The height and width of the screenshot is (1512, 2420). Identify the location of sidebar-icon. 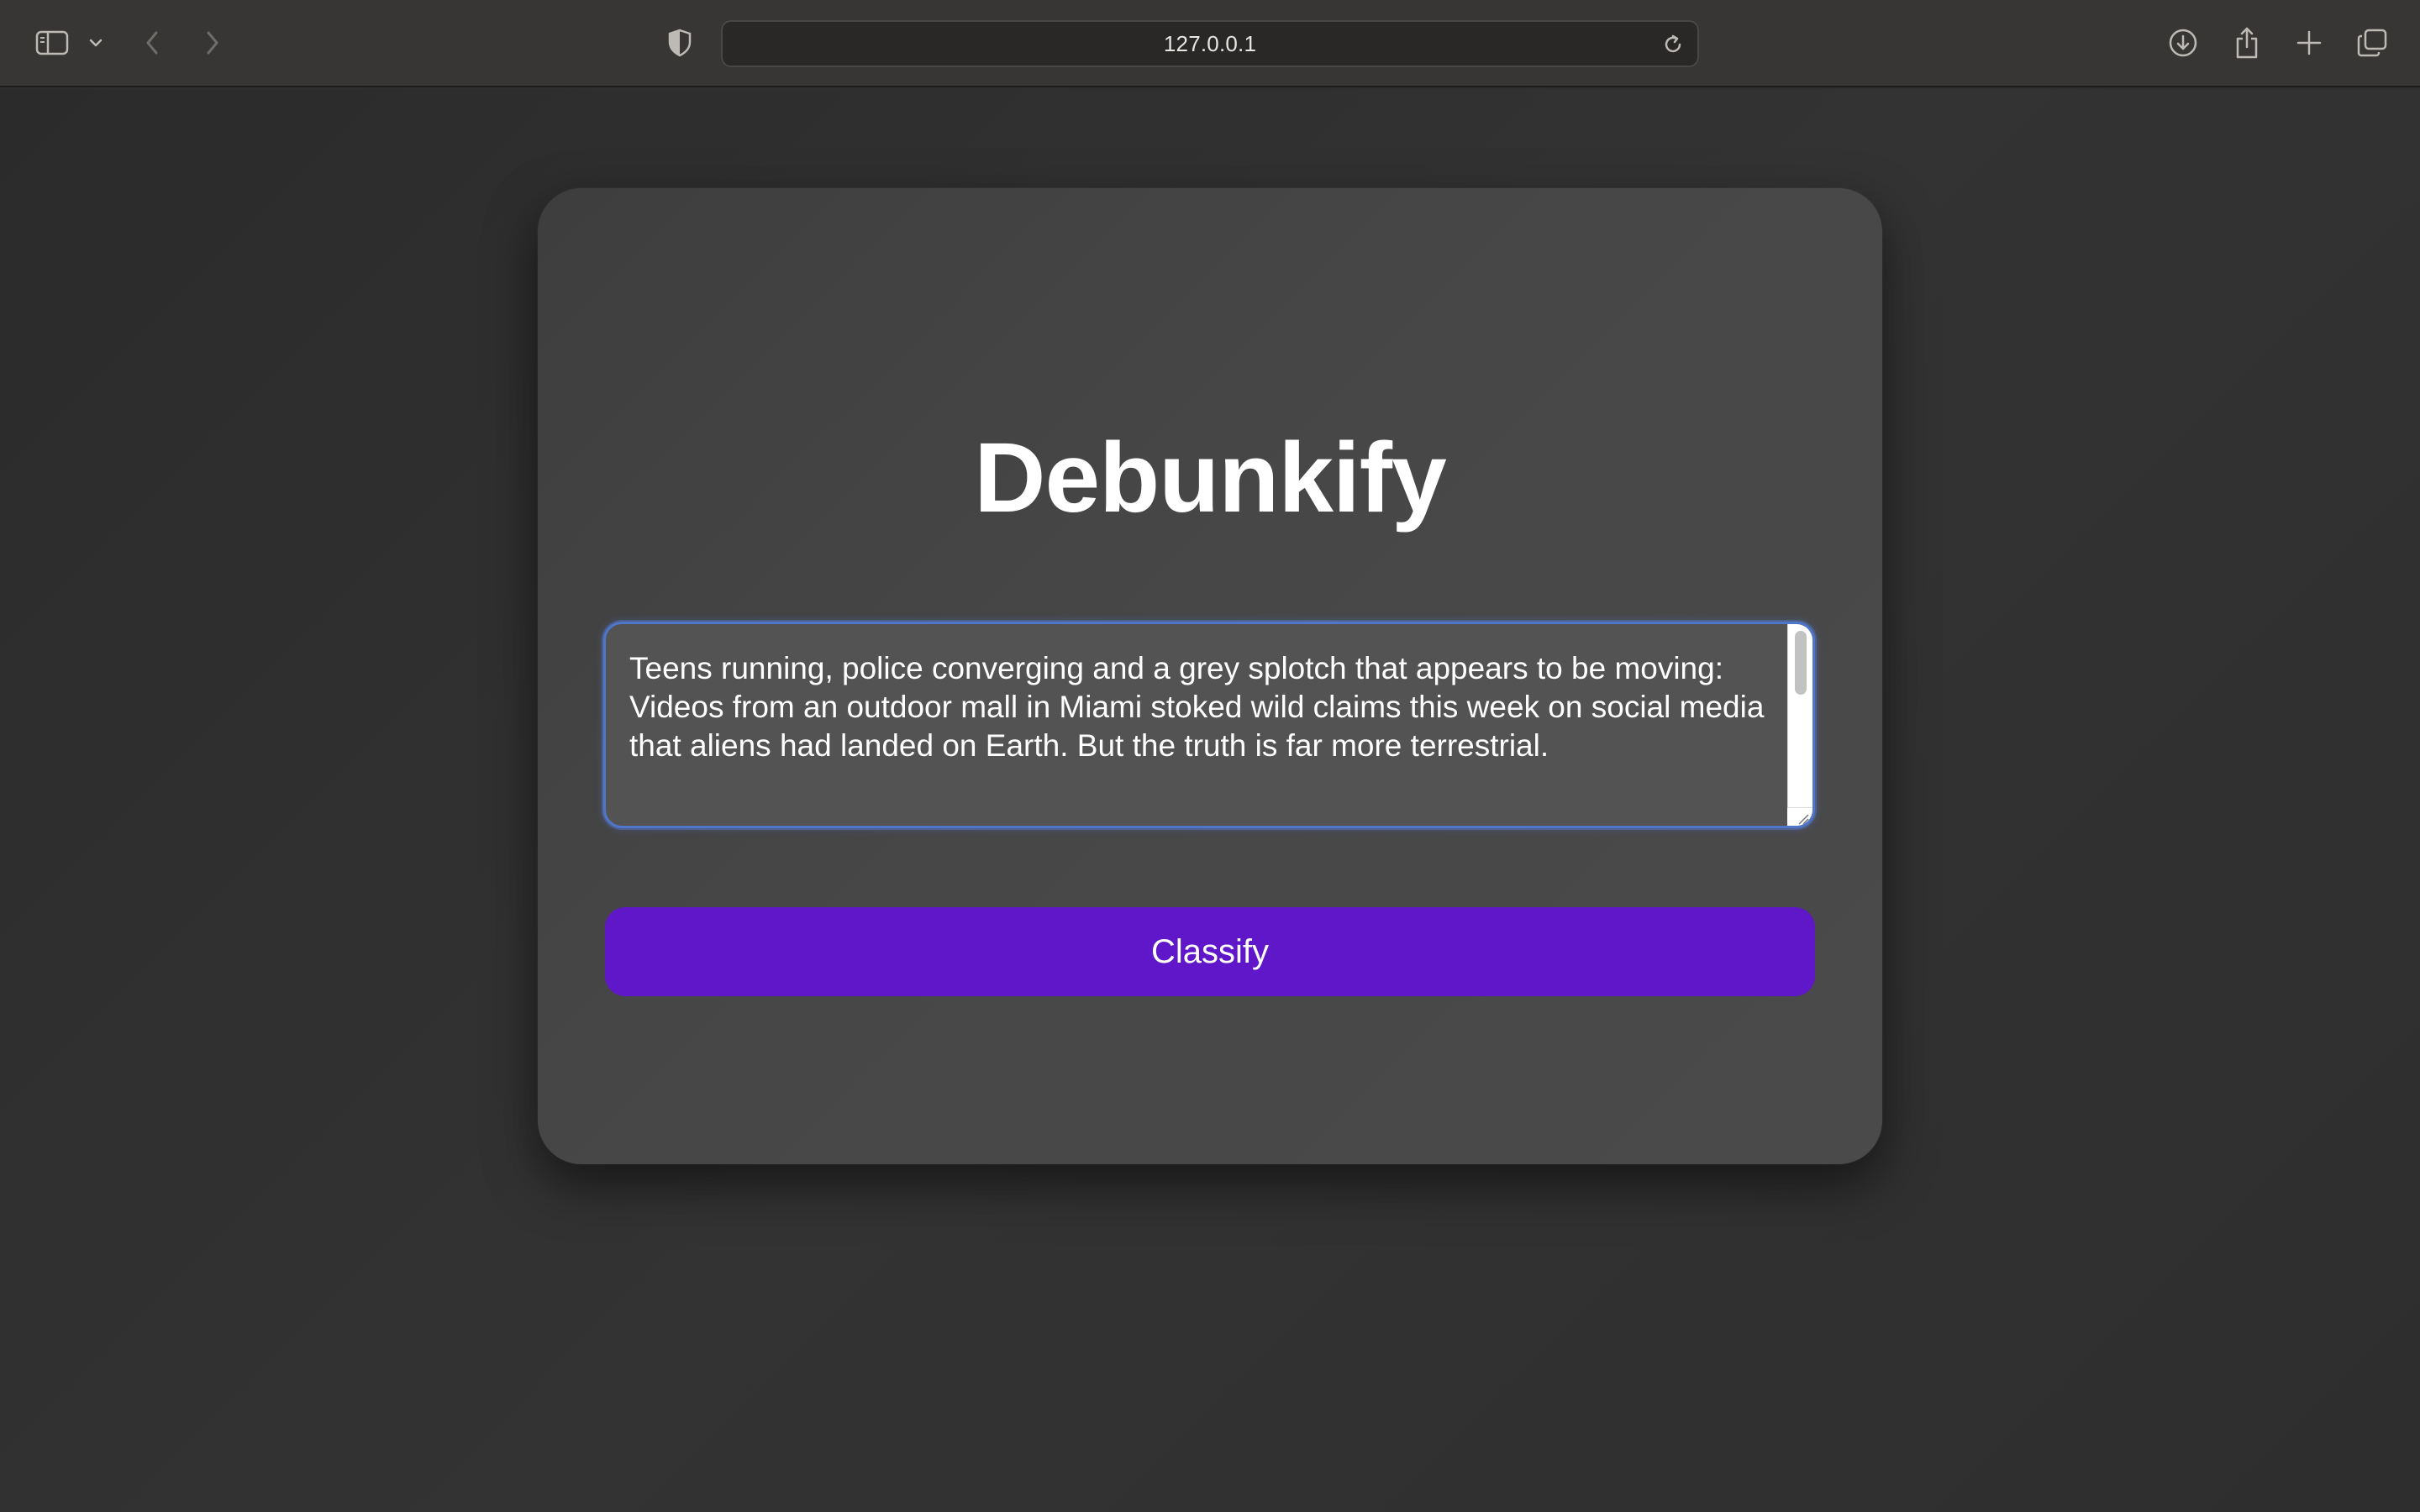
(52, 43).